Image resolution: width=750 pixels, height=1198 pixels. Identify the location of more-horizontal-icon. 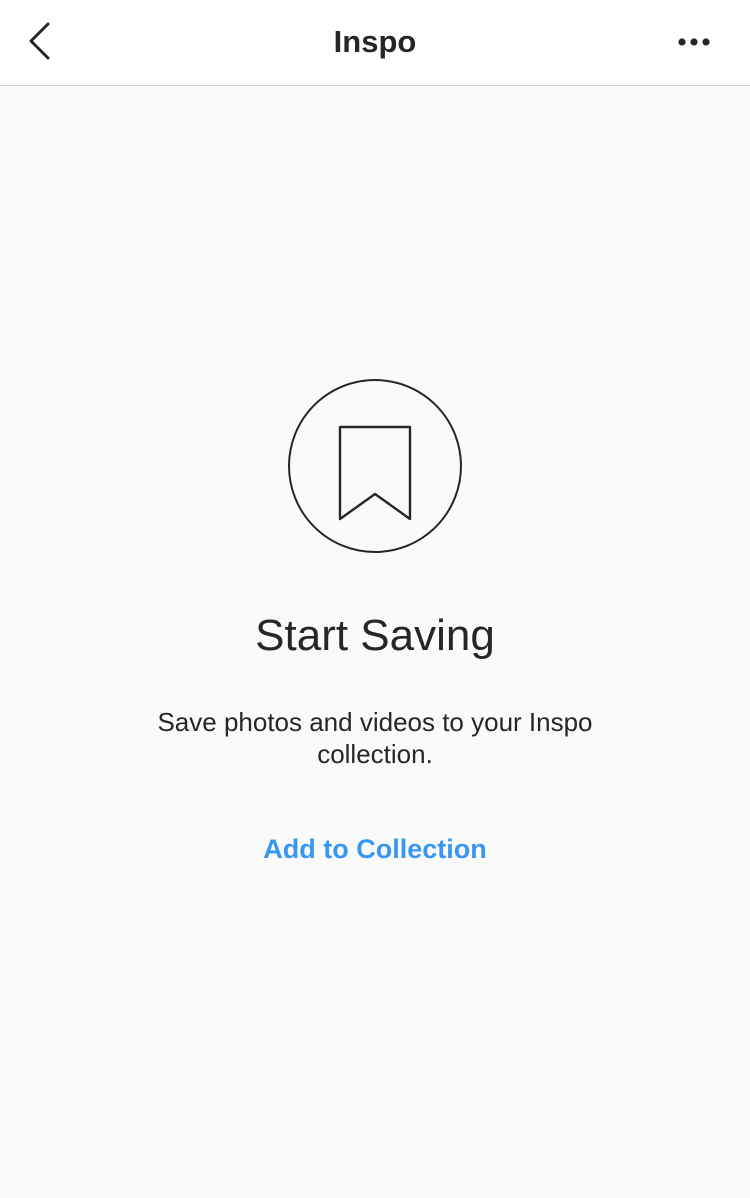
(694, 42).